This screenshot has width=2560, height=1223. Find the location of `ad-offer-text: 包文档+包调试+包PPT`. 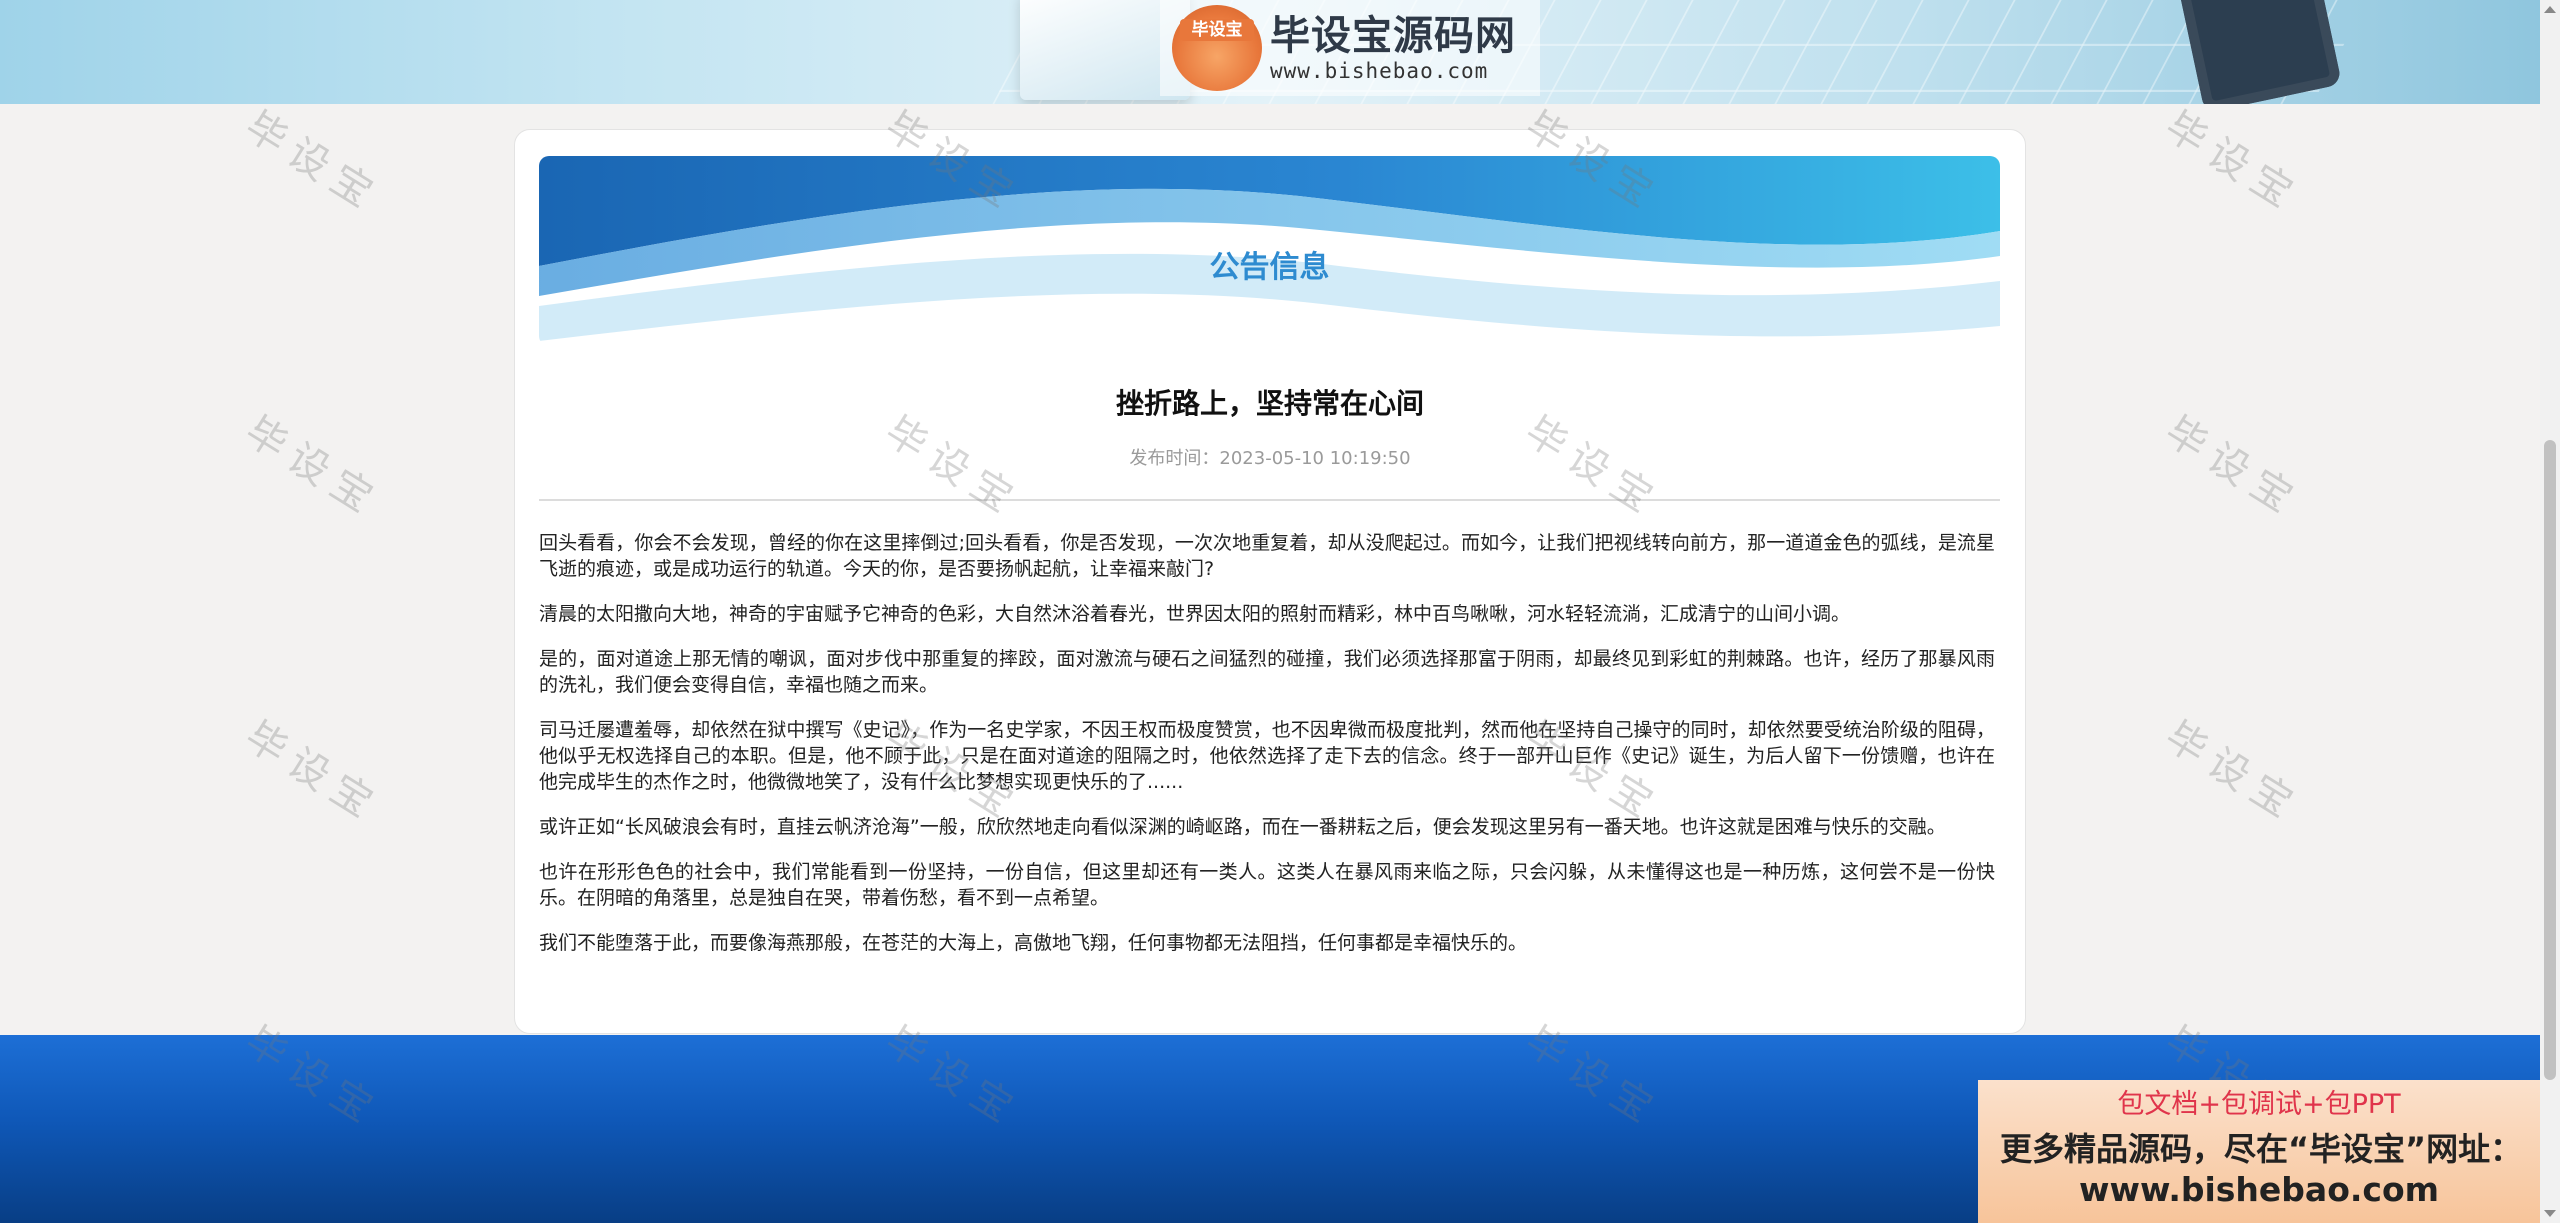

ad-offer-text: 包文档+包调试+包PPT is located at coordinates (2259, 1104).